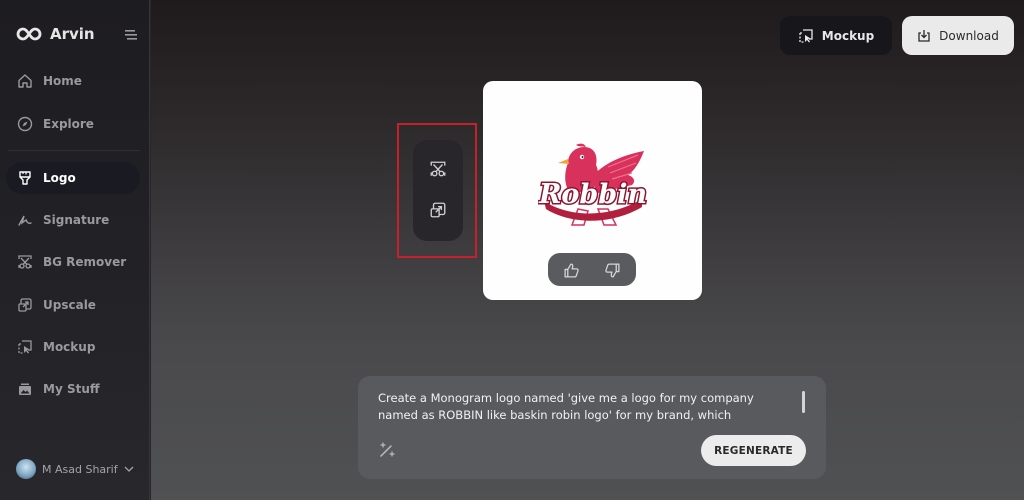 The height and width of the screenshot is (500, 1024). What do you see at coordinates (25, 124) in the screenshot?
I see `compass-icon` at bounding box center [25, 124].